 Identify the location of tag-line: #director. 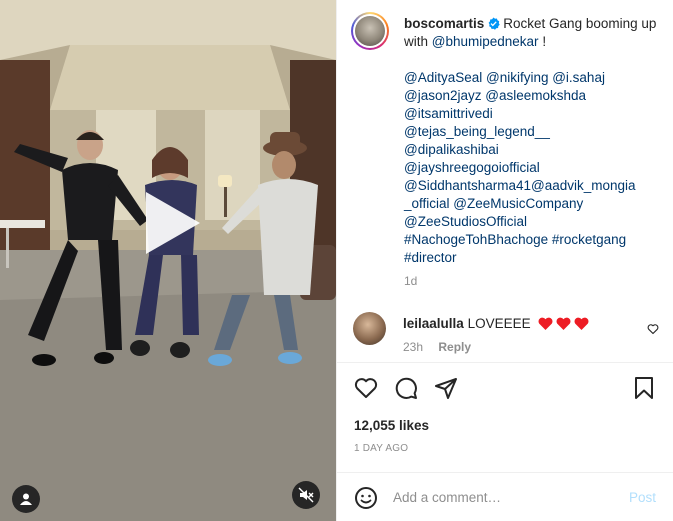
(535, 258).